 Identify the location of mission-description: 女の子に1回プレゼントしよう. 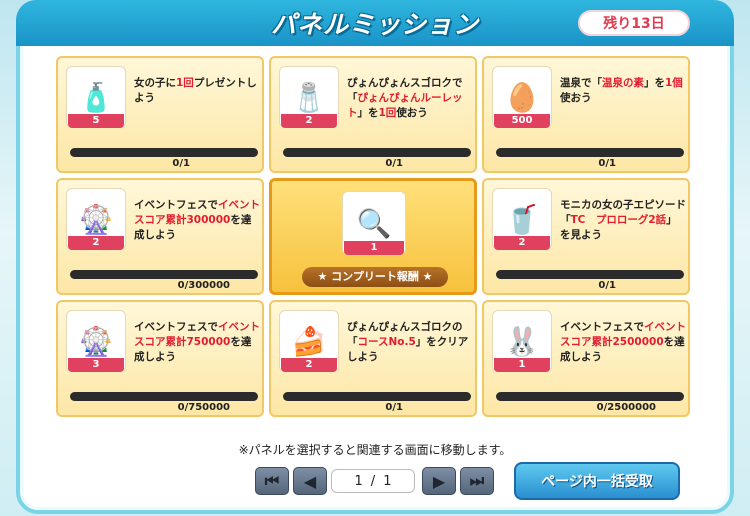
(195, 90).